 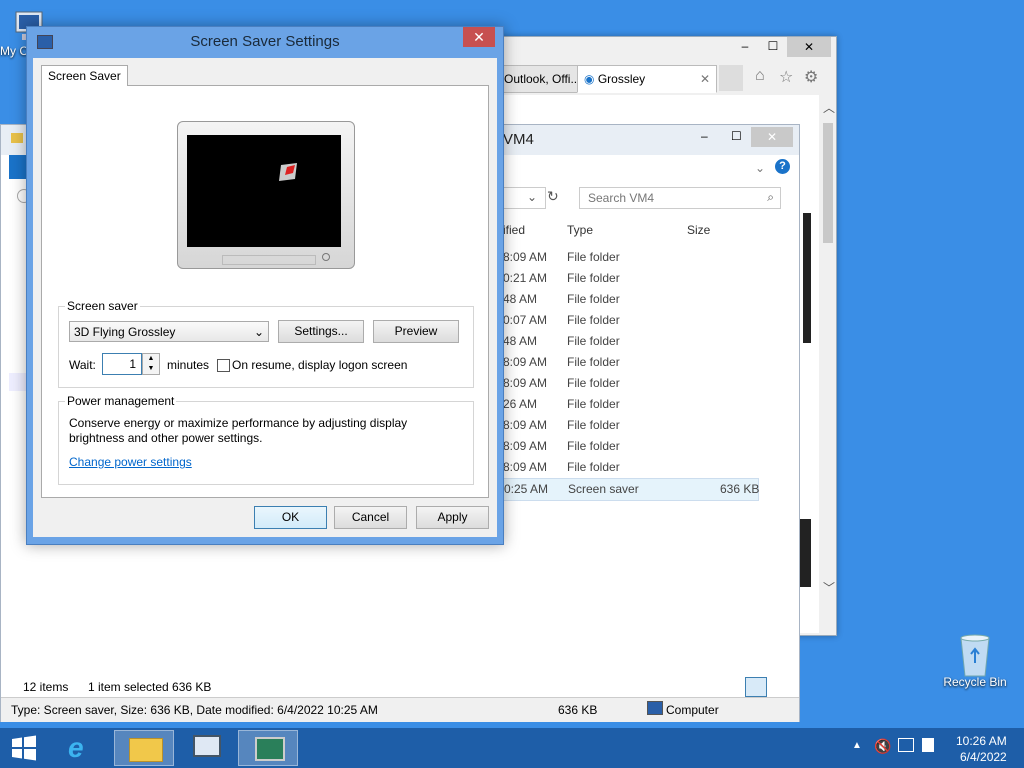 I want to click on details-view-icon, so click(x=756, y=687).